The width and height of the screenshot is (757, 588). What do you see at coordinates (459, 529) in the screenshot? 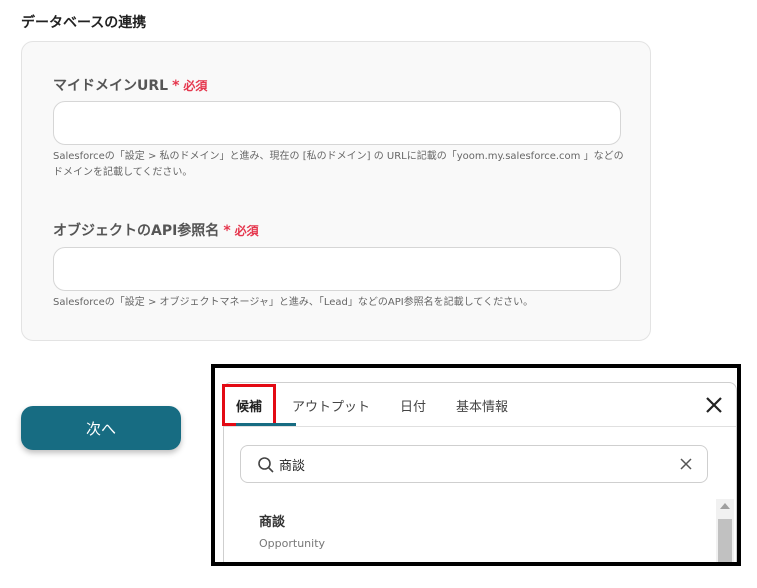
I see `list-item: 商談 Opportunity` at bounding box center [459, 529].